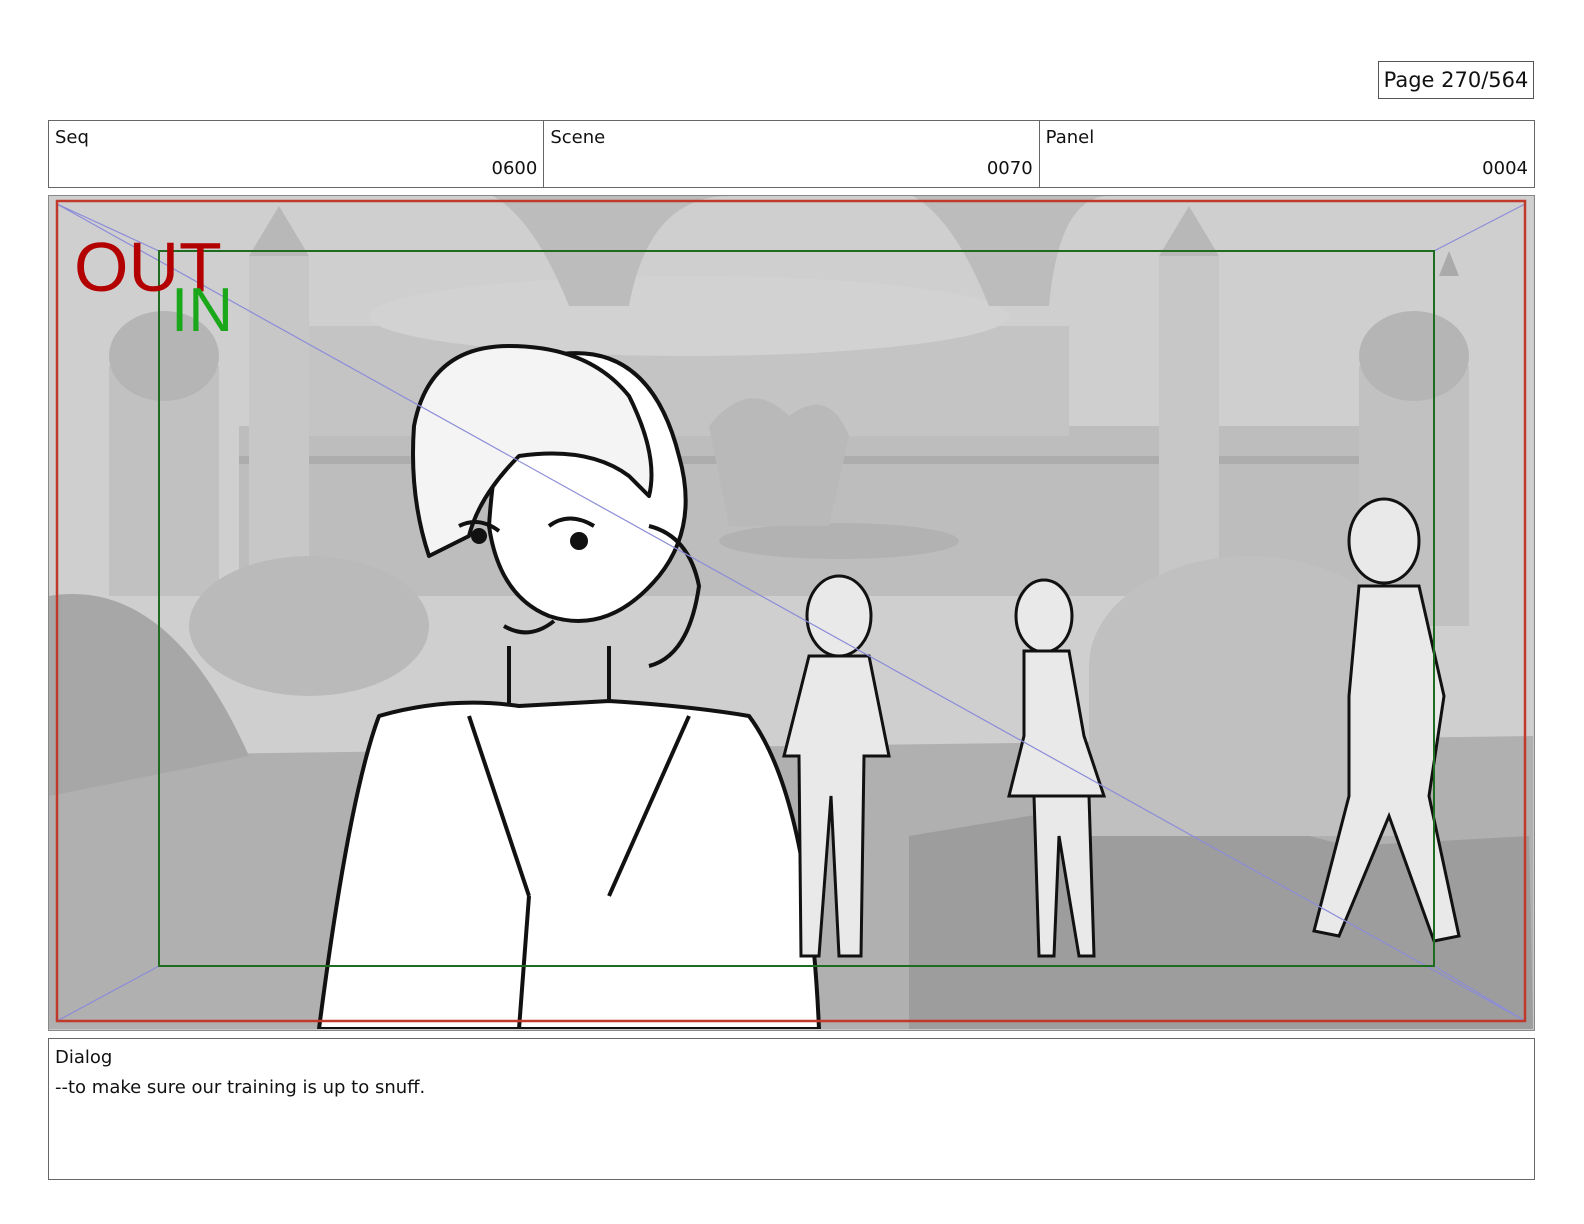 The height and width of the screenshot is (1224, 1584). I want to click on statue-base, so click(839, 541).